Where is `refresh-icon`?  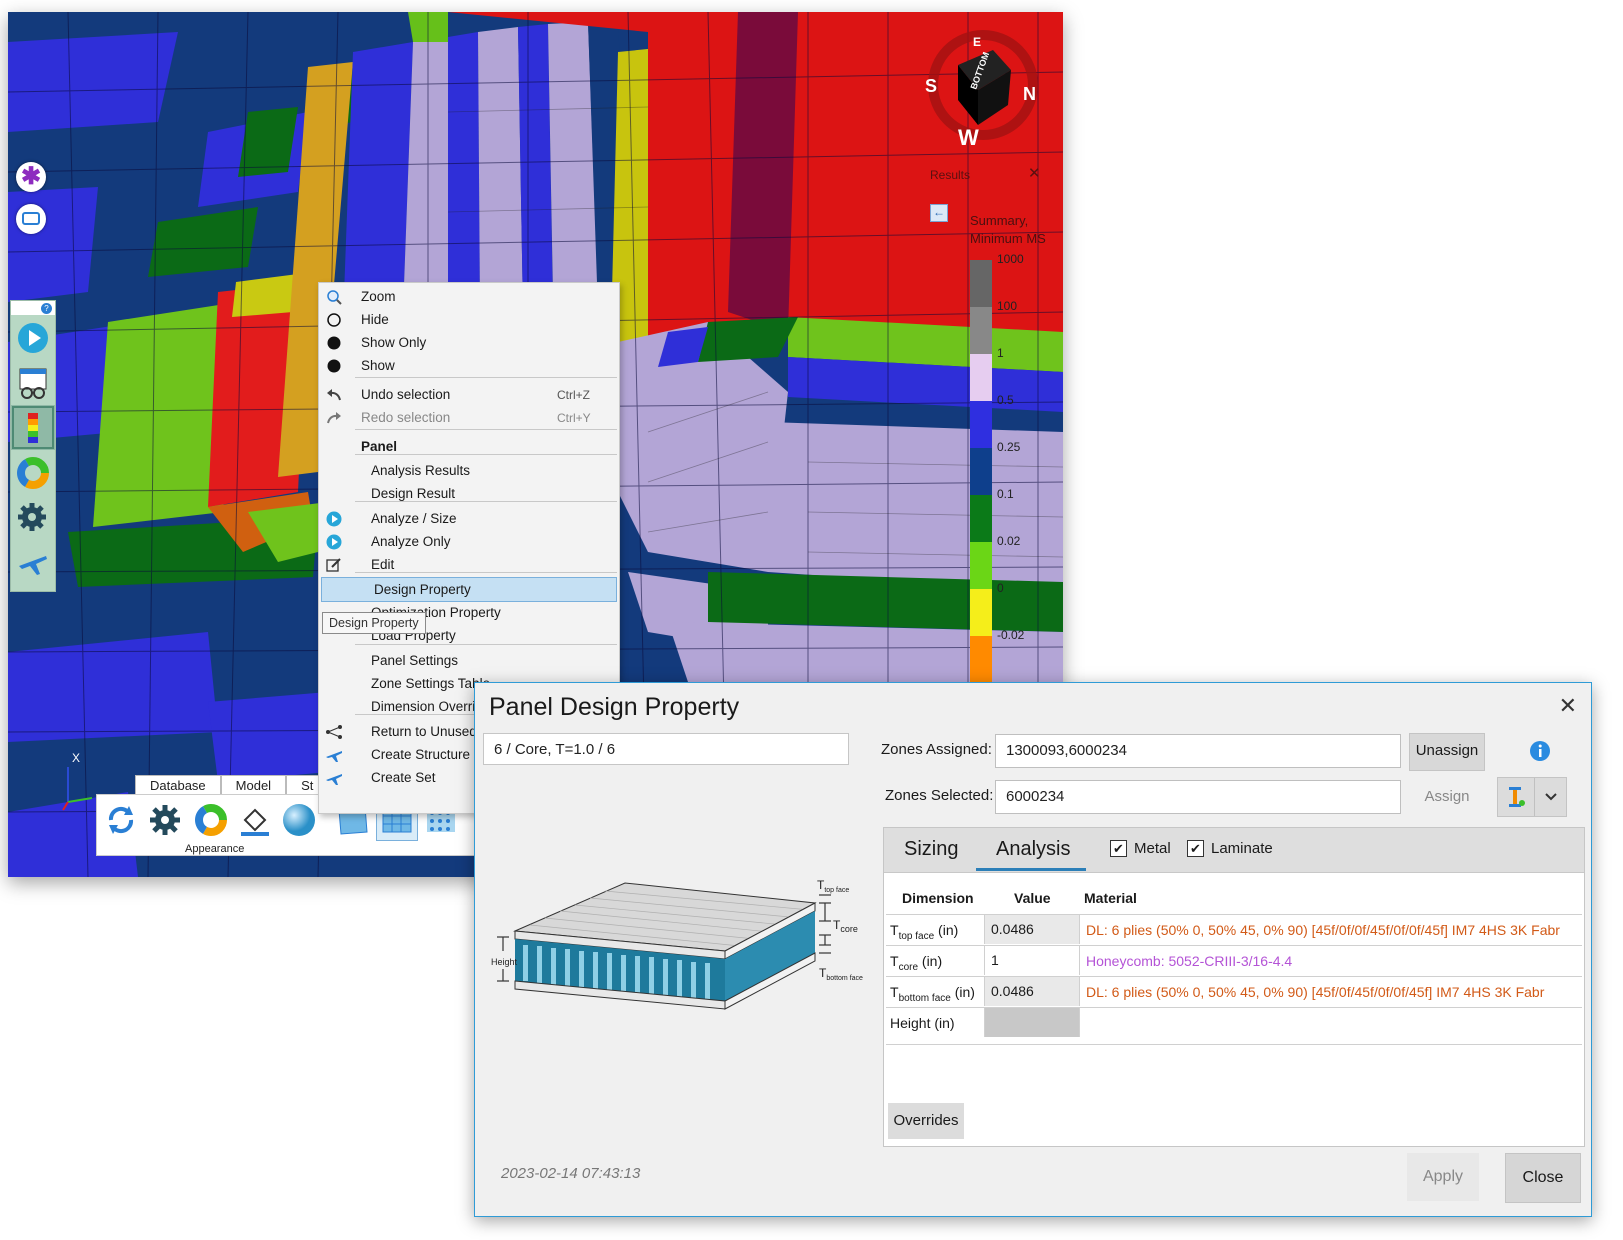 refresh-icon is located at coordinates (121, 820).